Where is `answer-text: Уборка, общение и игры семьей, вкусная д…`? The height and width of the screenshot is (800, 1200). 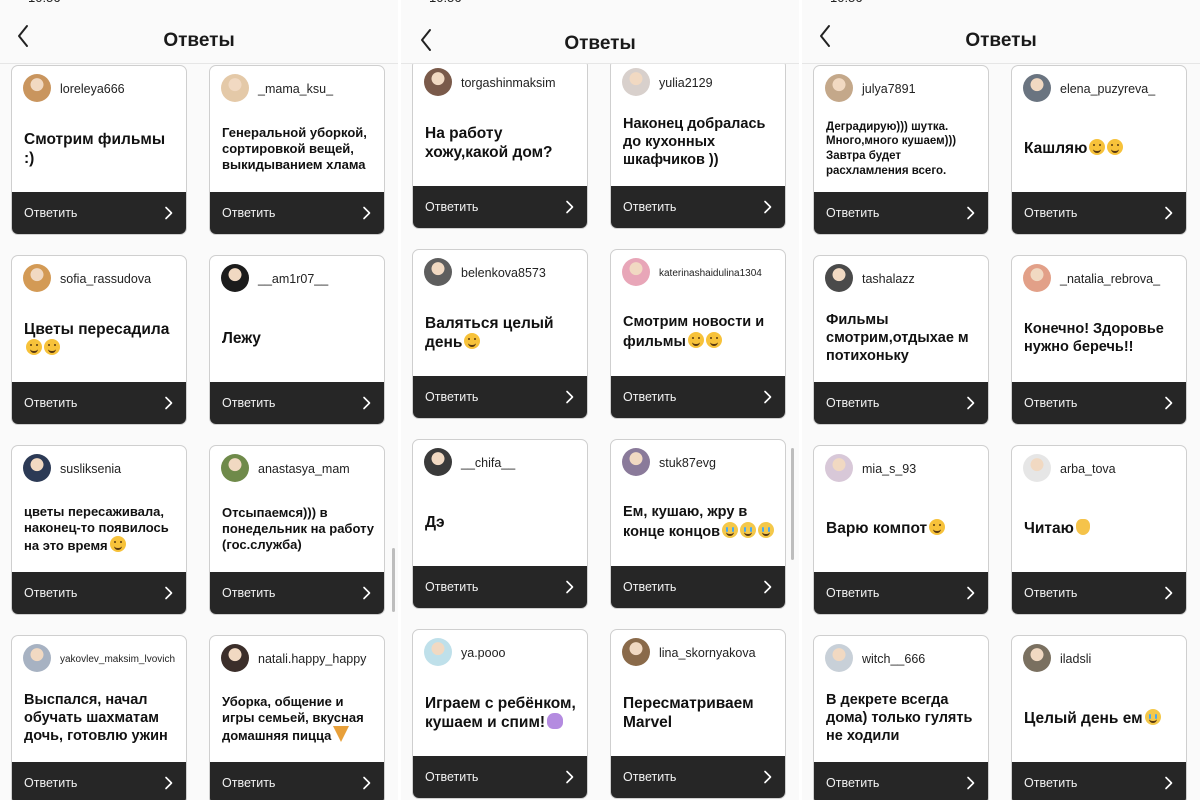
answer-text: Уборка, общение и игры семьей, вкусная д… is located at coordinates (299, 719).